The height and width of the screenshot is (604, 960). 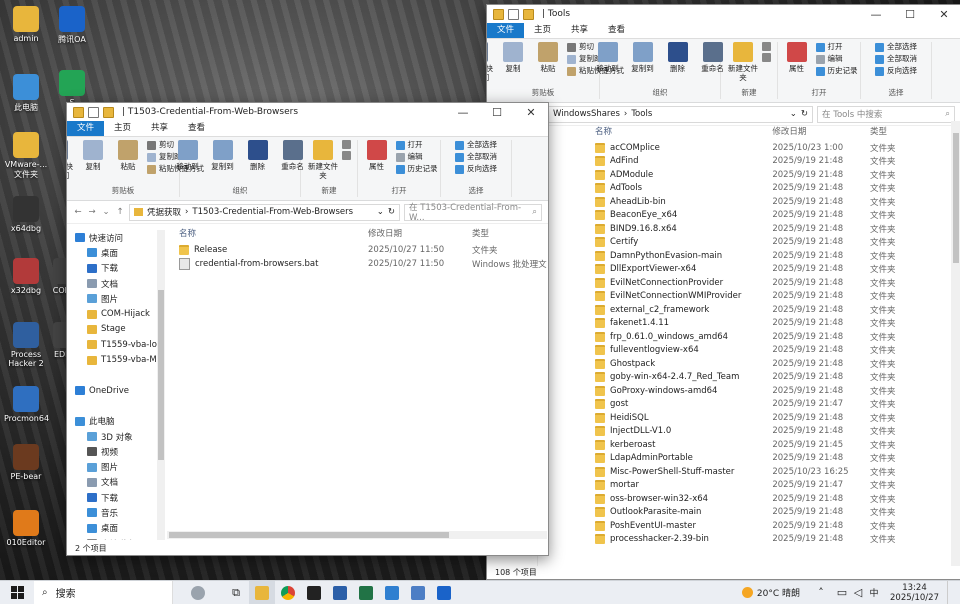 What do you see at coordinates (770, 499) in the screenshot?
I see `table-row: oss-browser-win32-x64 2025/9/19 21:48 文件夹` at bounding box center [770, 499].